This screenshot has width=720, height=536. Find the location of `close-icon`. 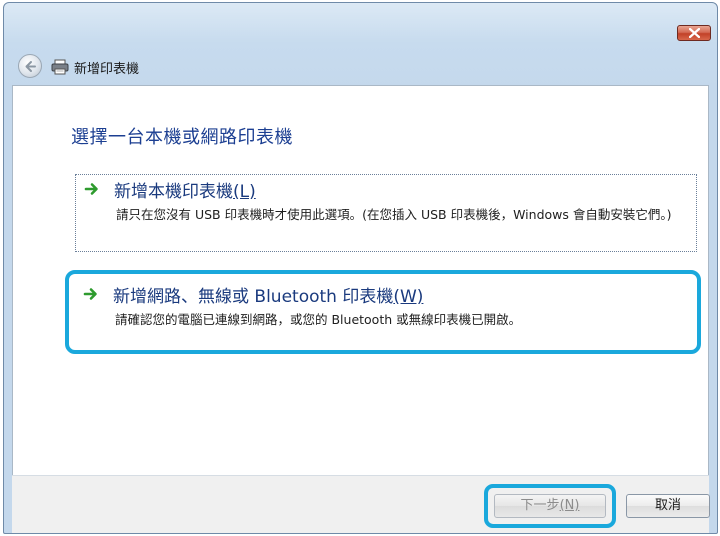

close-icon is located at coordinates (694, 33).